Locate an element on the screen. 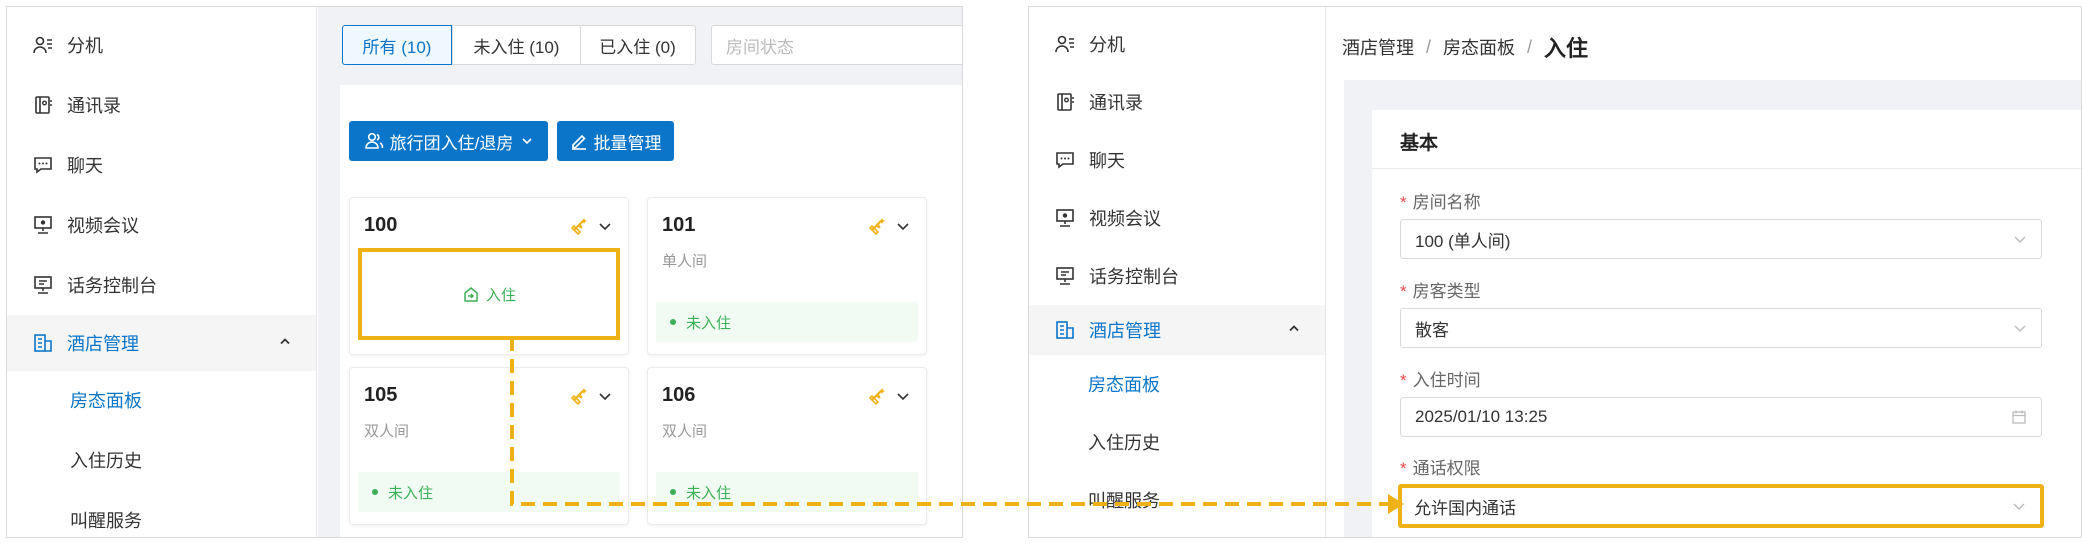 The image size is (2082, 544). filter-bar: 所有 (10) 未入住 (10) 已入住 (0) 房间状态 is located at coordinates (640, 44).